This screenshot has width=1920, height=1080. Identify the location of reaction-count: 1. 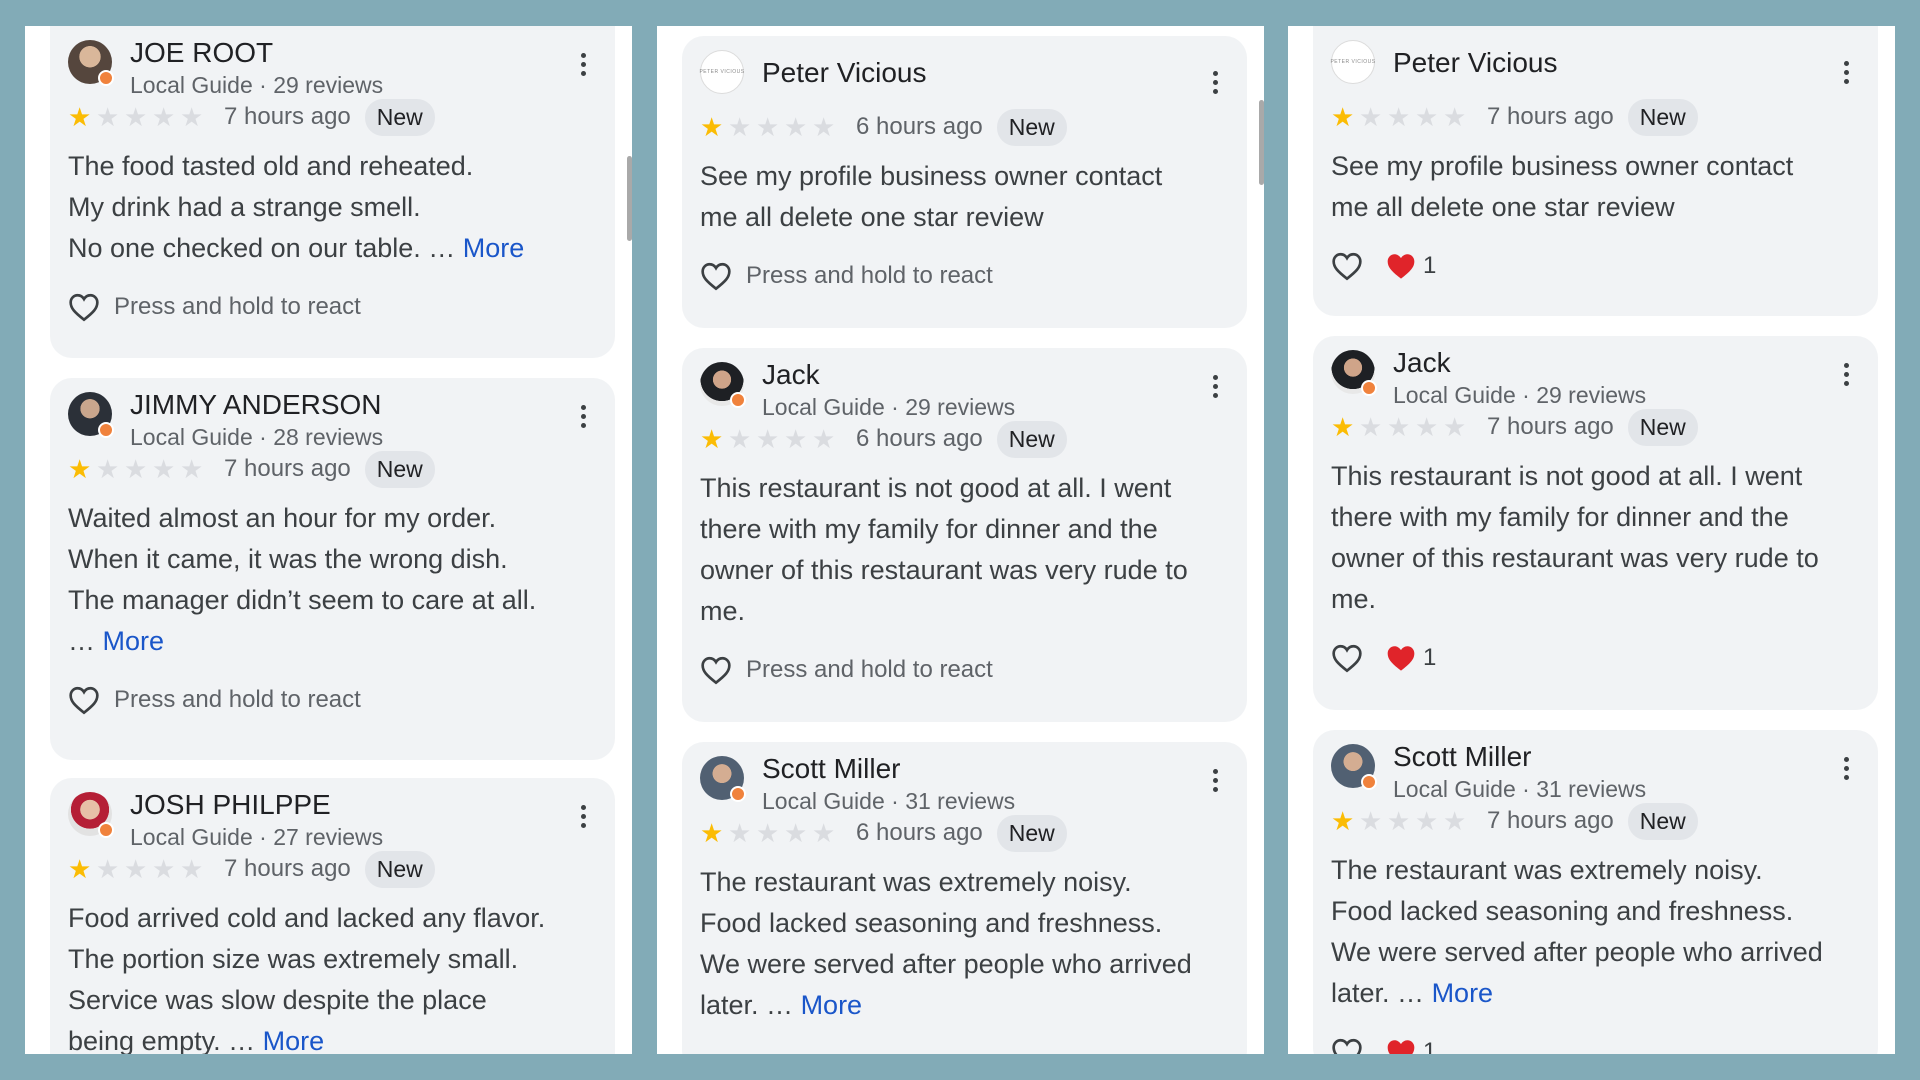
(1430, 657).